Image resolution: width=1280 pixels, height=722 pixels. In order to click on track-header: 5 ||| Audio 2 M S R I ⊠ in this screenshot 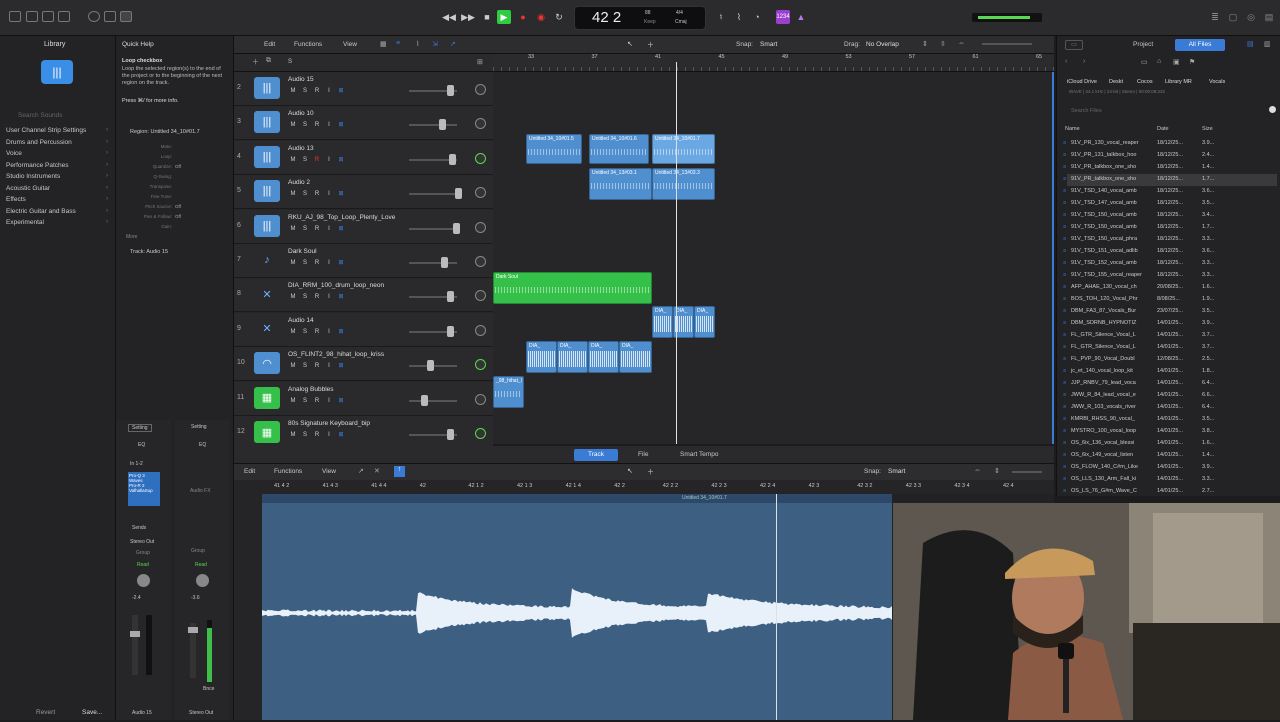, I will do `click(363, 192)`.